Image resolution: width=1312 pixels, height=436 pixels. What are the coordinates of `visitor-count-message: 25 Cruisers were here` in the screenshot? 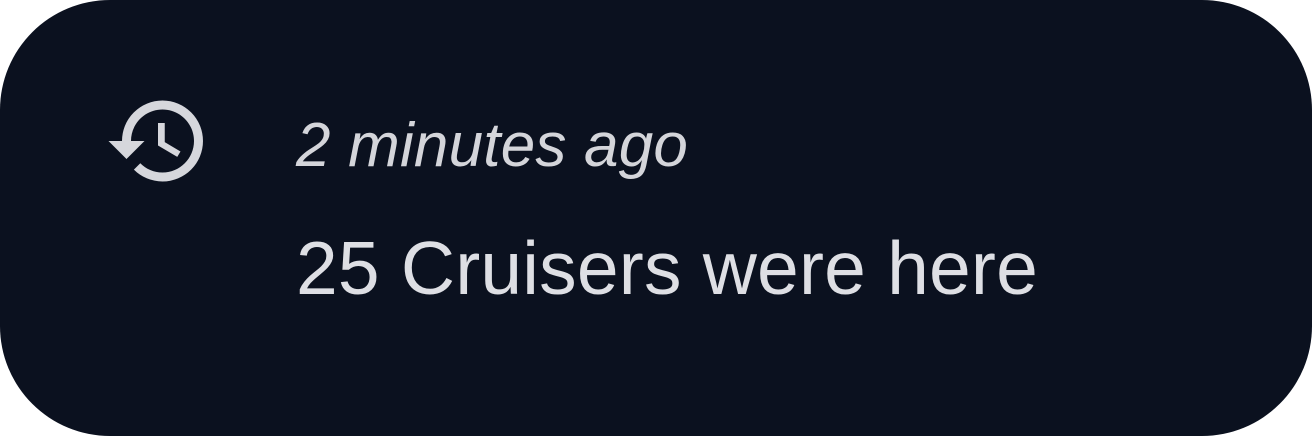 It's located at (667, 268).